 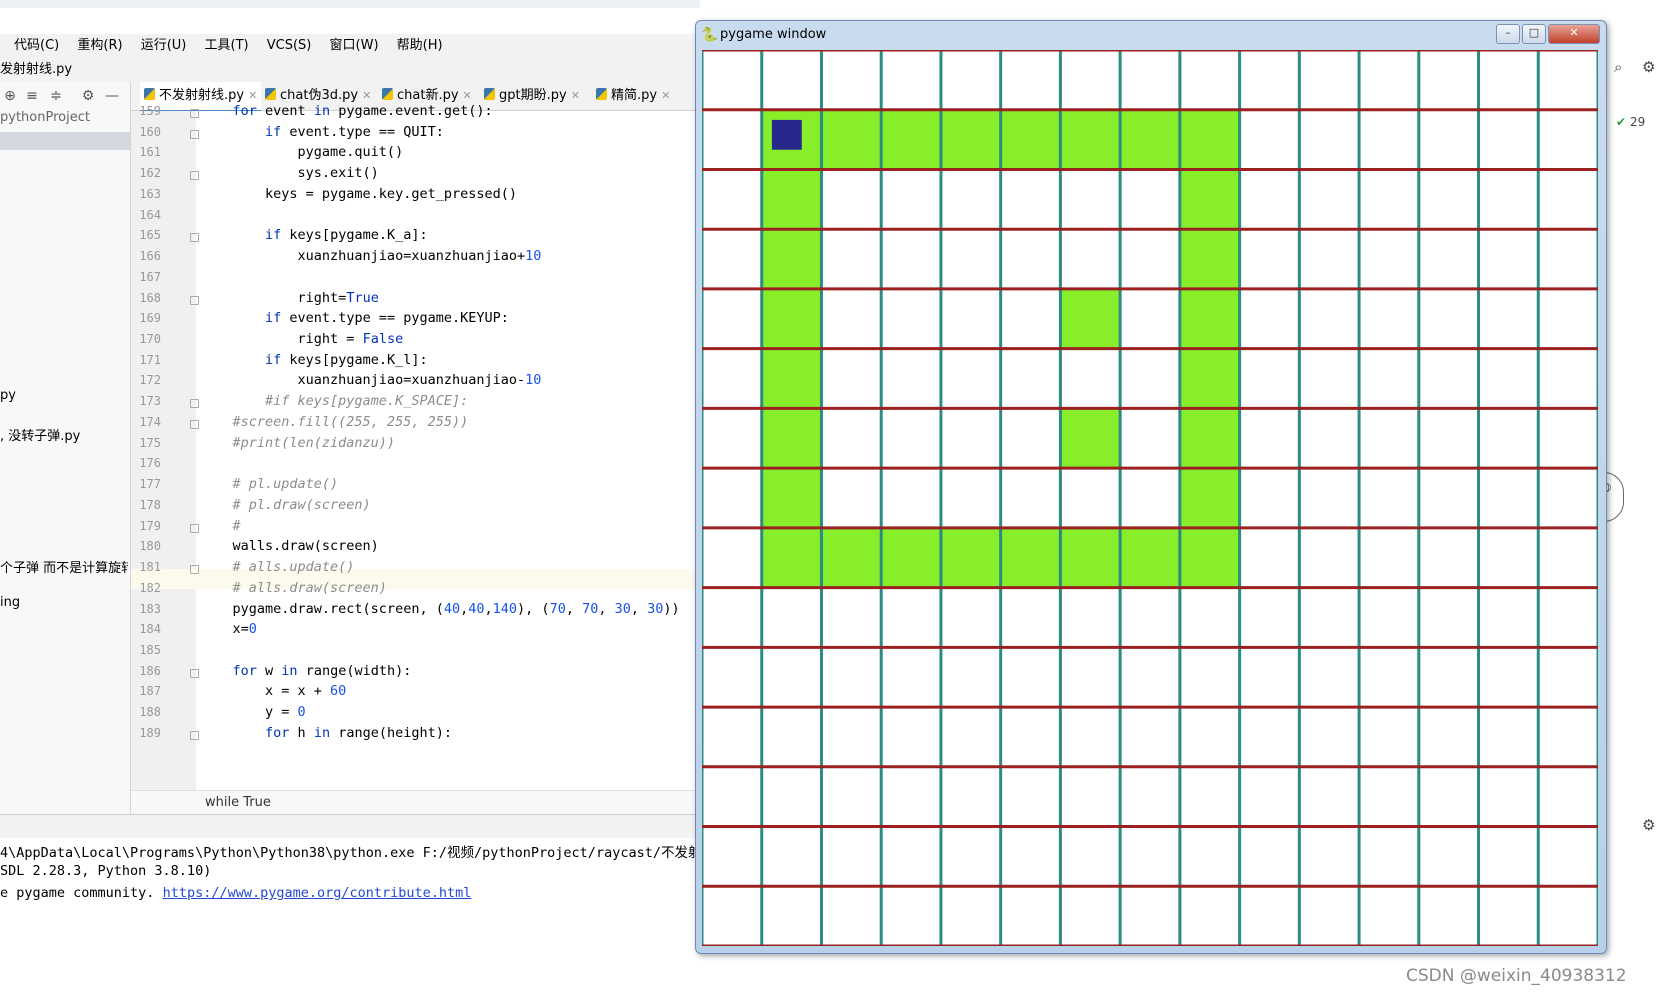 I want to click on breadcrumb-item: while True, so click(x=238, y=802).